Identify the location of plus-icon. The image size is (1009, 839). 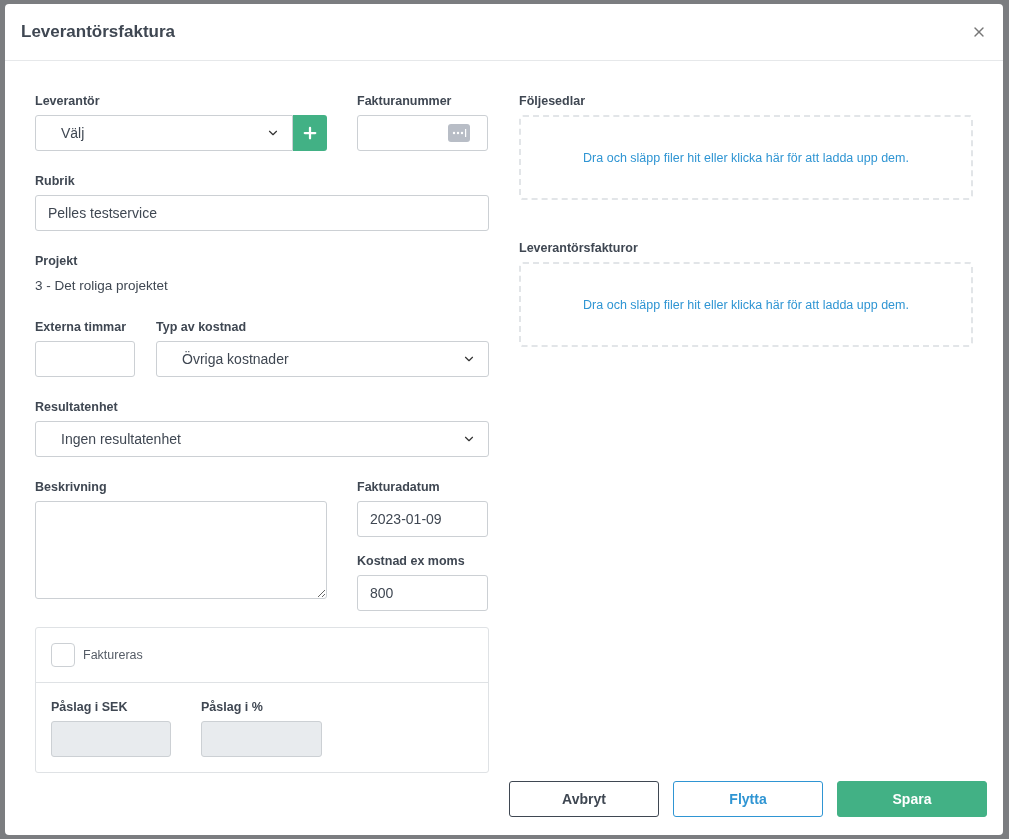
(310, 133).